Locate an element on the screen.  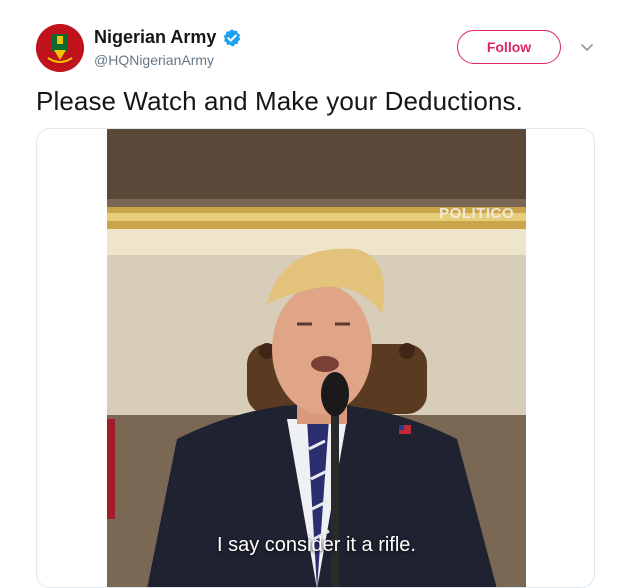
account-name-row: Nigerian Army is located at coordinates (168, 37).